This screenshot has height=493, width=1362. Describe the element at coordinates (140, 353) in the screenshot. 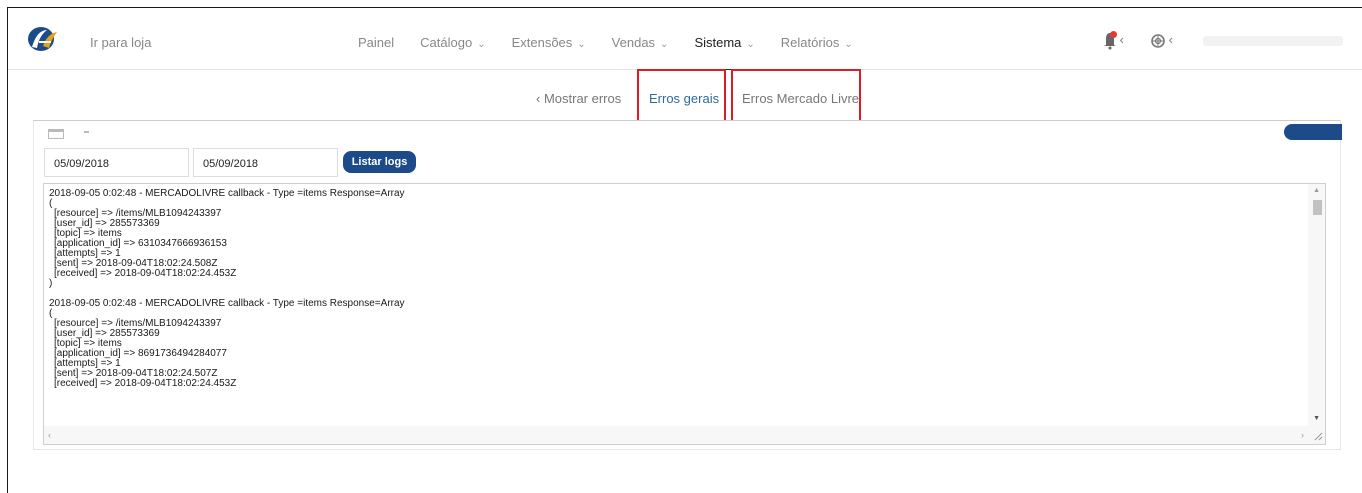

I see `log-line: [application_id] => 8691736494284077` at that location.